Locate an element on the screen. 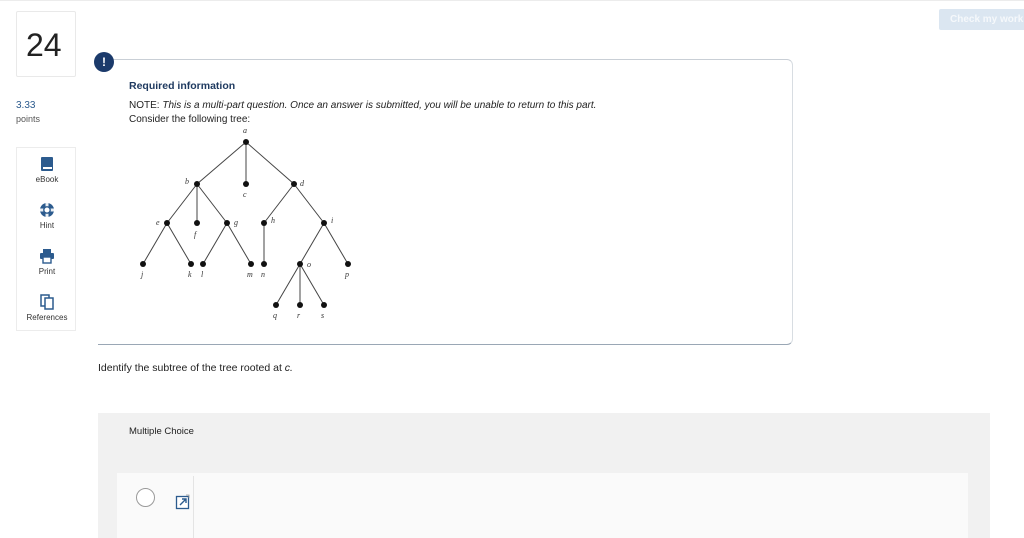 This screenshot has height=538, width=1024. tool-references: References is located at coordinates (47, 308).